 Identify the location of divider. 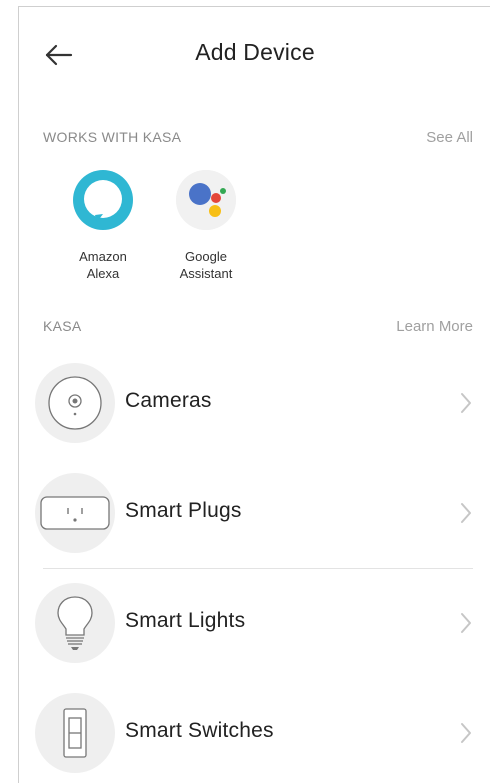
(258, 568).